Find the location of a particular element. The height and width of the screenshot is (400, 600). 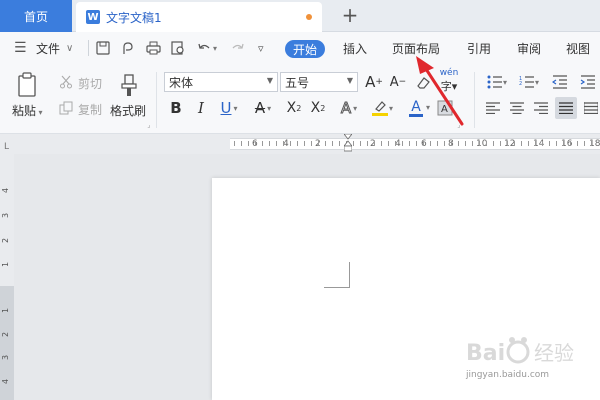

export-pdf-icon is located at coordinates (128, 48).